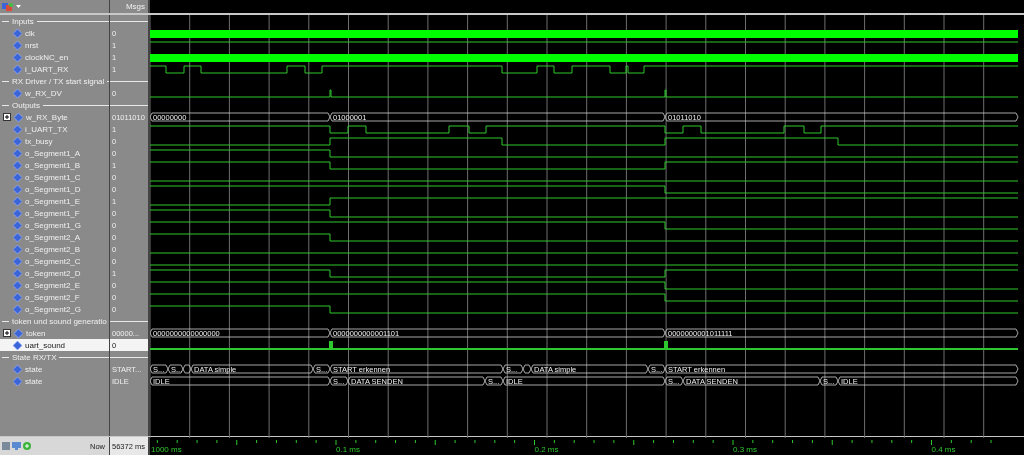  I want to click on signal-row: tx_busy, so click(54, 141).